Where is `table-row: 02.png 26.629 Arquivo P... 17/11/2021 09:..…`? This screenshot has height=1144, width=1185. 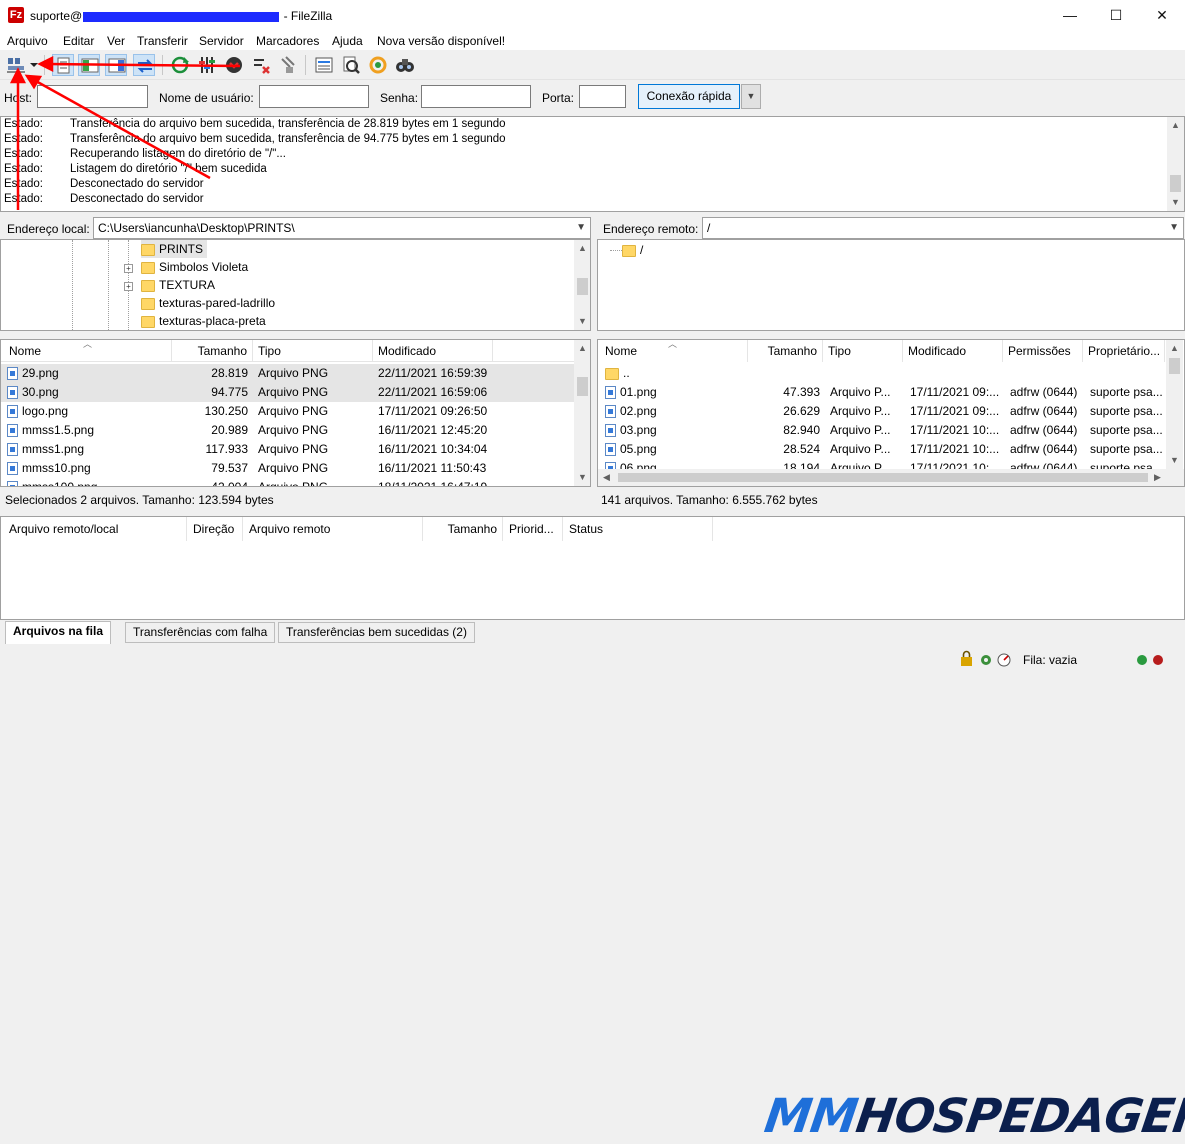 table-row: 02.png 26.629 Arquivo P... 17/11/2021 09:..… is located at coordinates (882, 411).